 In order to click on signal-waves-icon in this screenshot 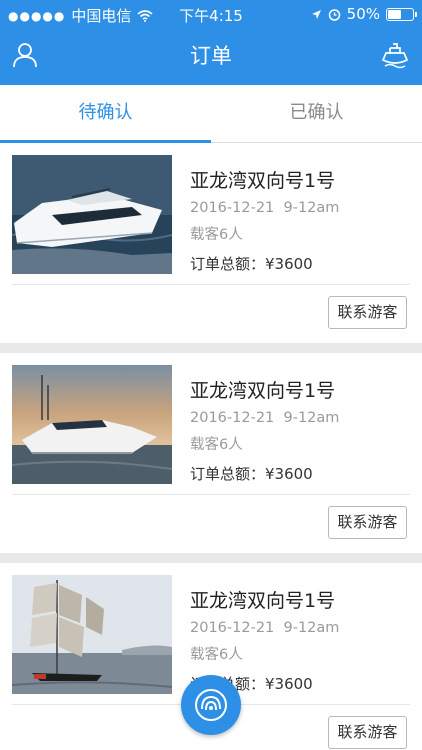, I will do `click(211, 705)`.